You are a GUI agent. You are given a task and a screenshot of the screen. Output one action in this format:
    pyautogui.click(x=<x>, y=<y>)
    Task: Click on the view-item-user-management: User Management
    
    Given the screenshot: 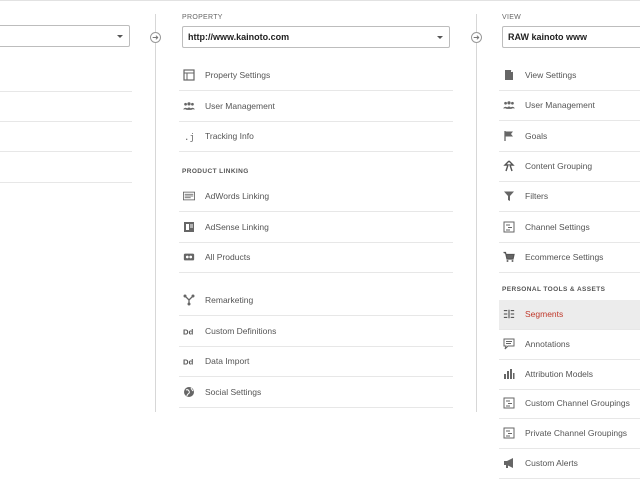 What is the action you would take?
    pyautogui.click(x=569, y=106)
    